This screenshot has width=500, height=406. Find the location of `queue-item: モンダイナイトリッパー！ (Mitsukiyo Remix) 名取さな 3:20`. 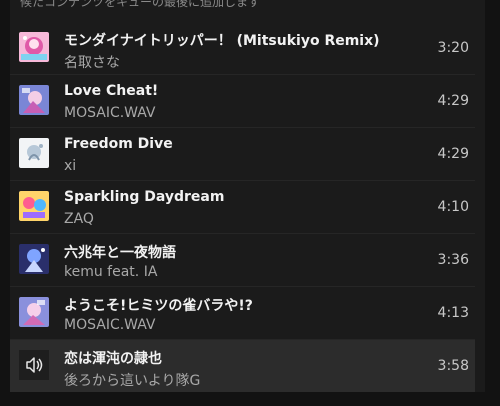

queue-item: モンダイナイトリッパー！ (Mitsukiyo Remix) 名取さな 3:20 is located at coordinates (242, 48).